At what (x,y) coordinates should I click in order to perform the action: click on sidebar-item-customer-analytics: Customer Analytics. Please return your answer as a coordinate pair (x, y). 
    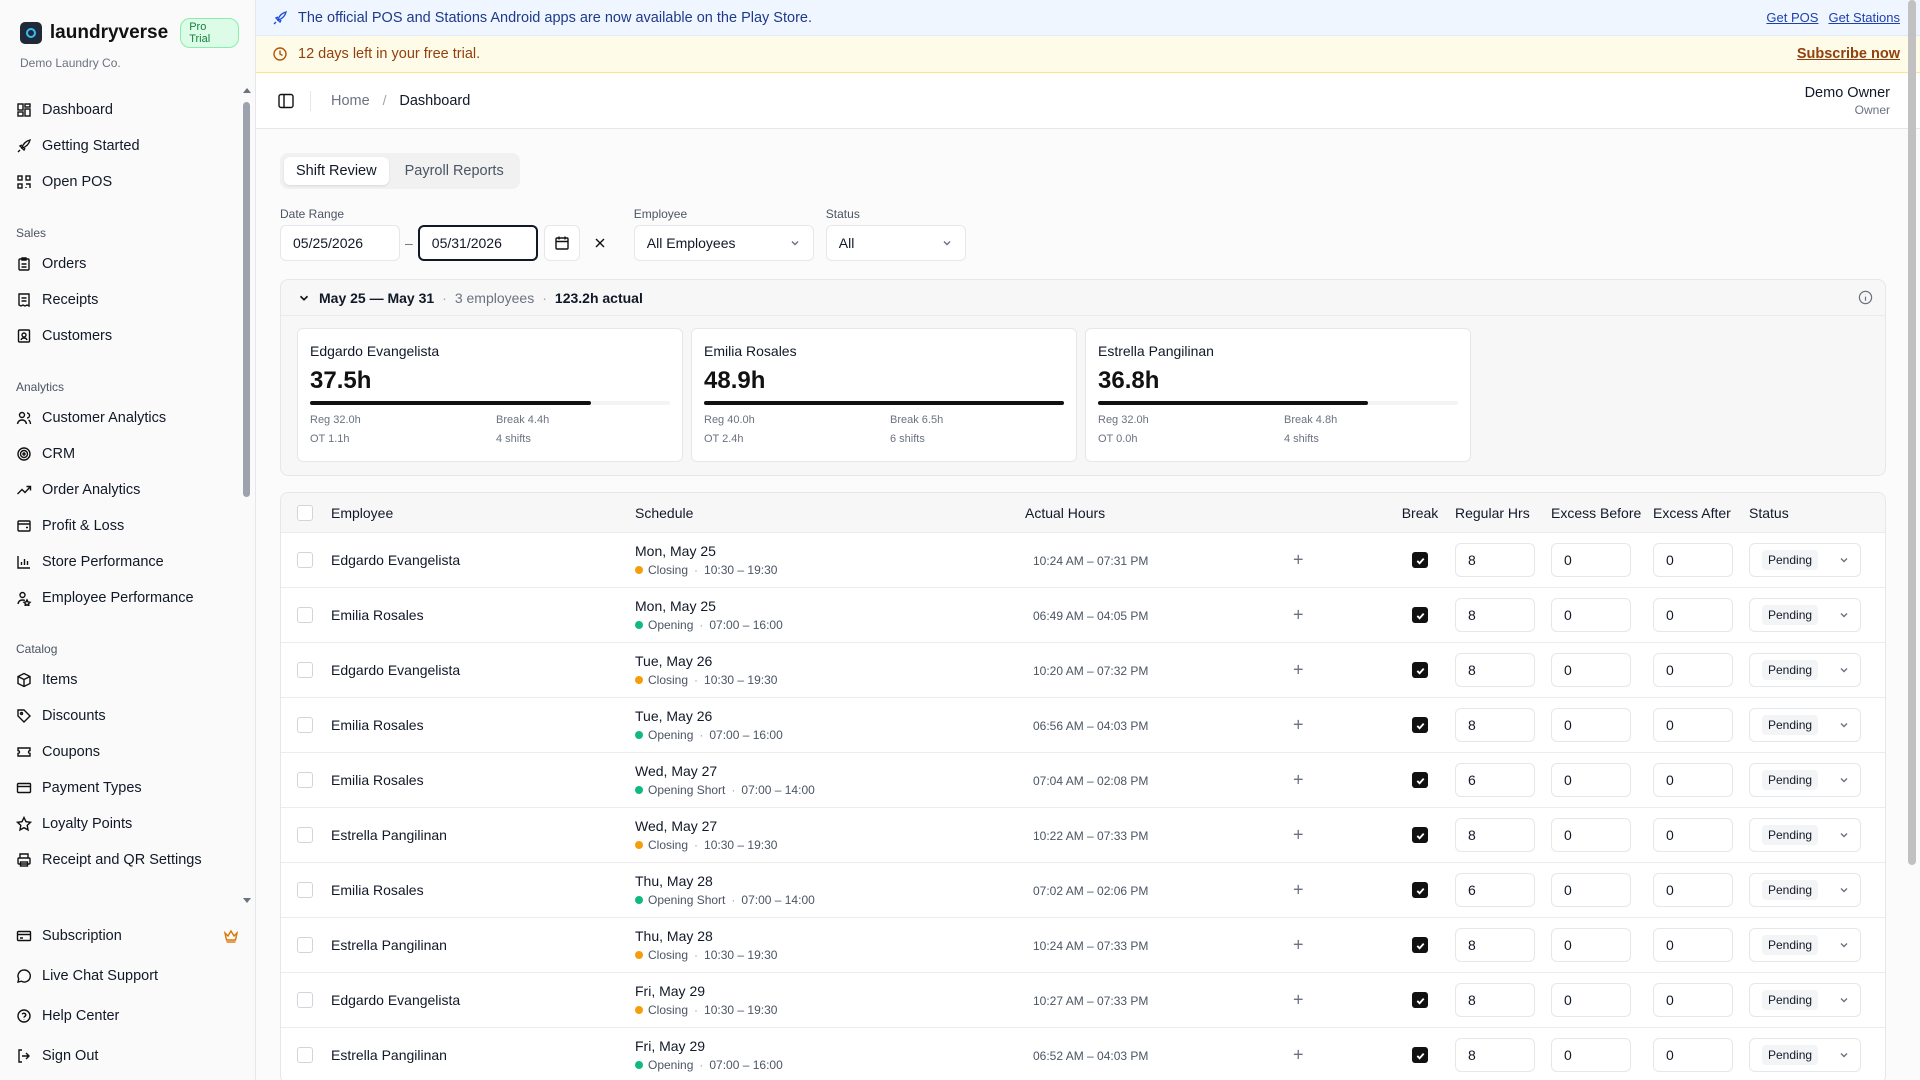
    Looking at the image, I should click on (121, 418).